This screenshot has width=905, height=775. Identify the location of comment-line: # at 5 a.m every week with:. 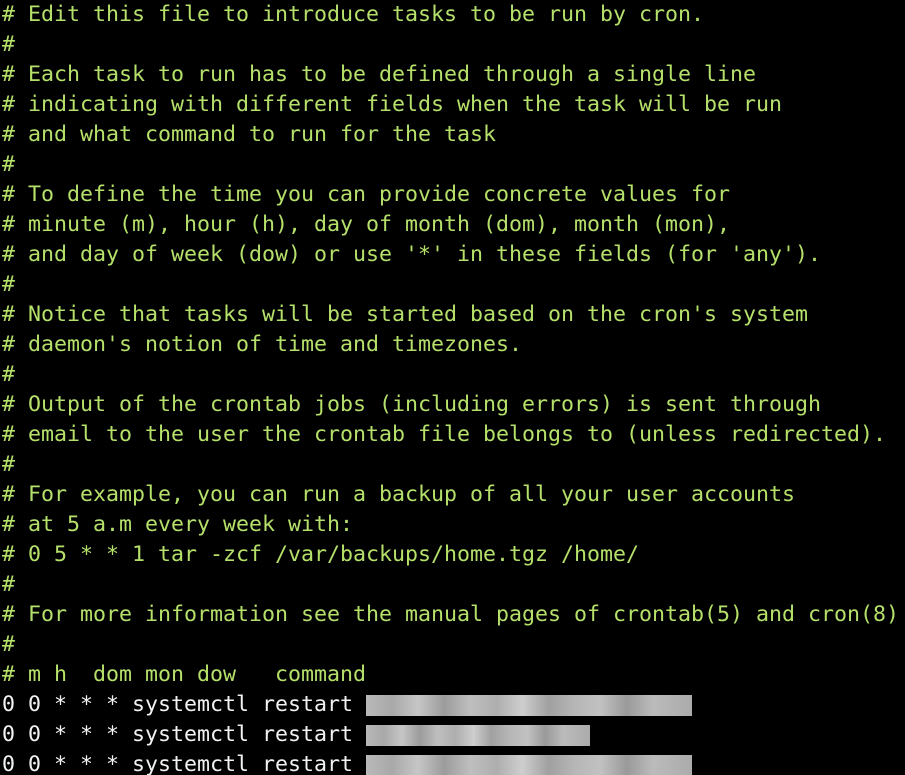
(178, 524).